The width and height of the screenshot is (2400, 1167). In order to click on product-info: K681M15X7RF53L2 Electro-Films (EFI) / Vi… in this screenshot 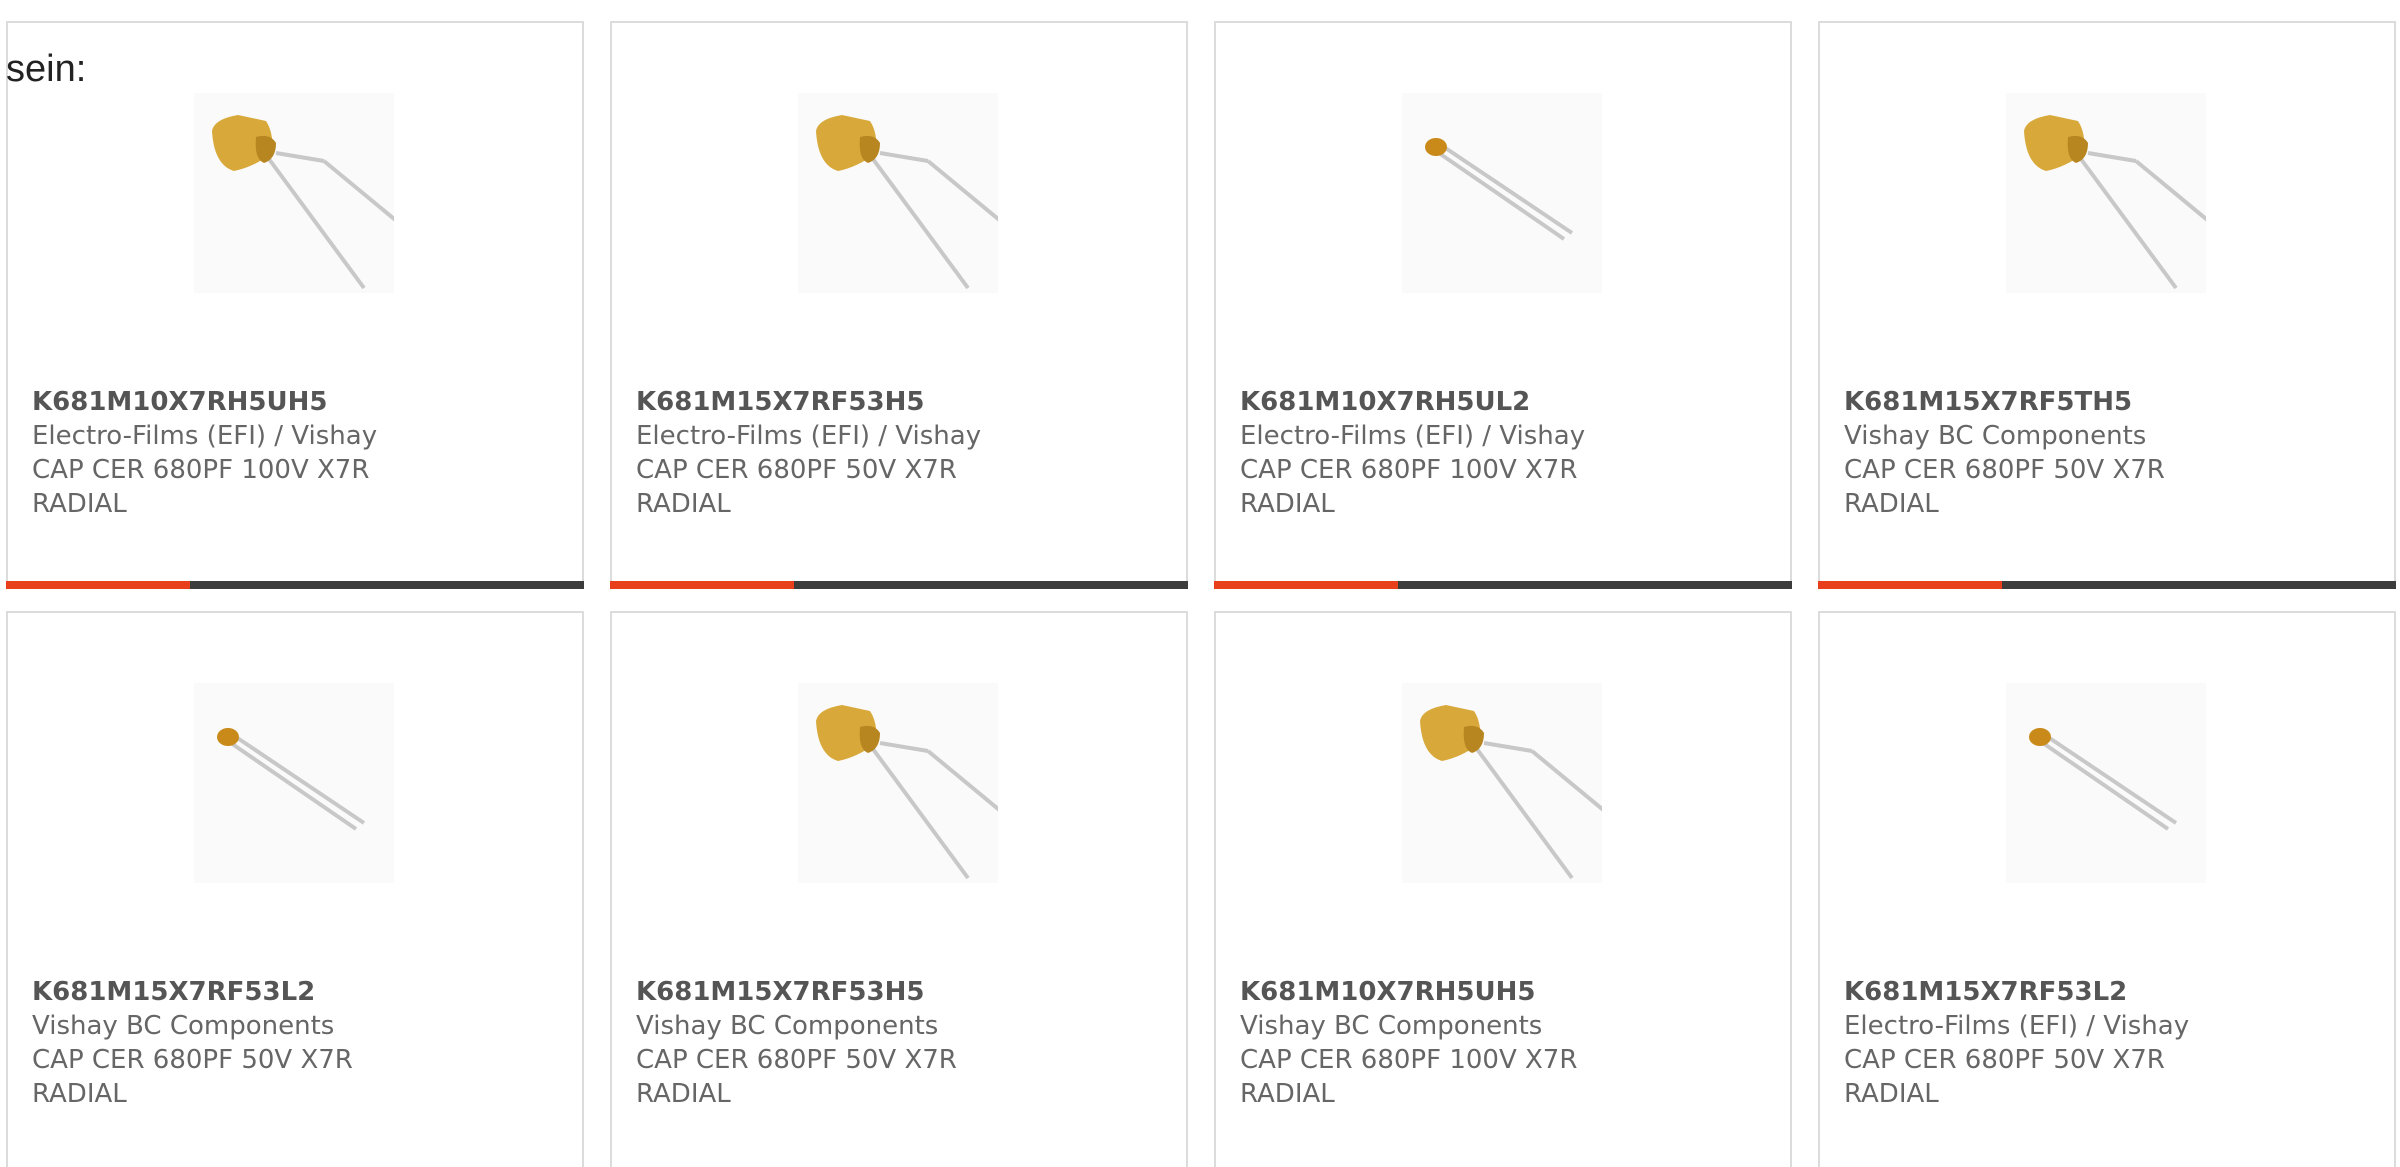, I will do `click(2054, 1043)`.